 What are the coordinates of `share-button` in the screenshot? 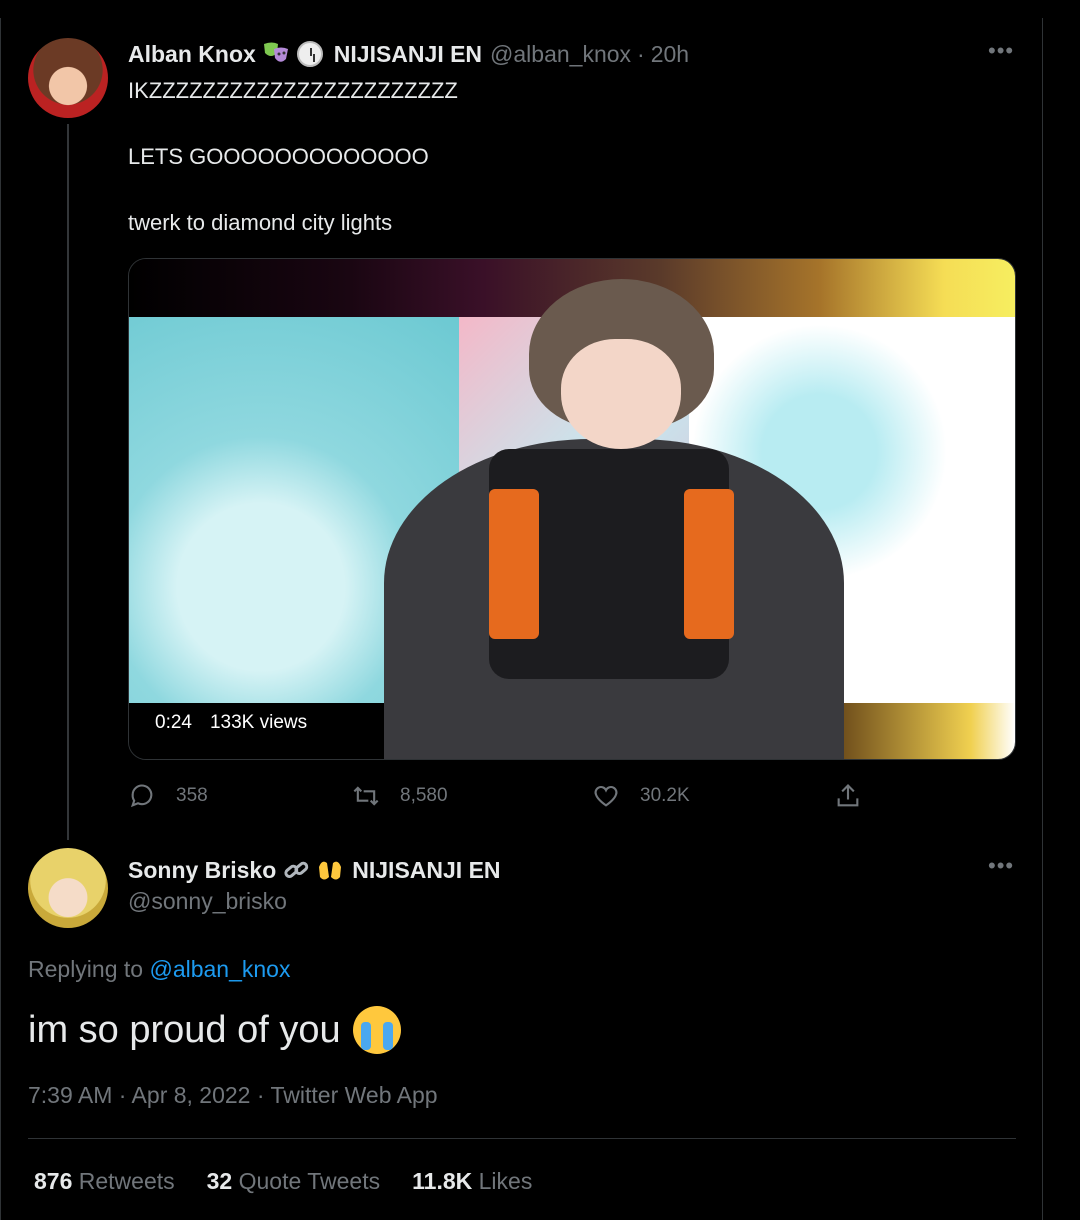 It's located at (858, 796).